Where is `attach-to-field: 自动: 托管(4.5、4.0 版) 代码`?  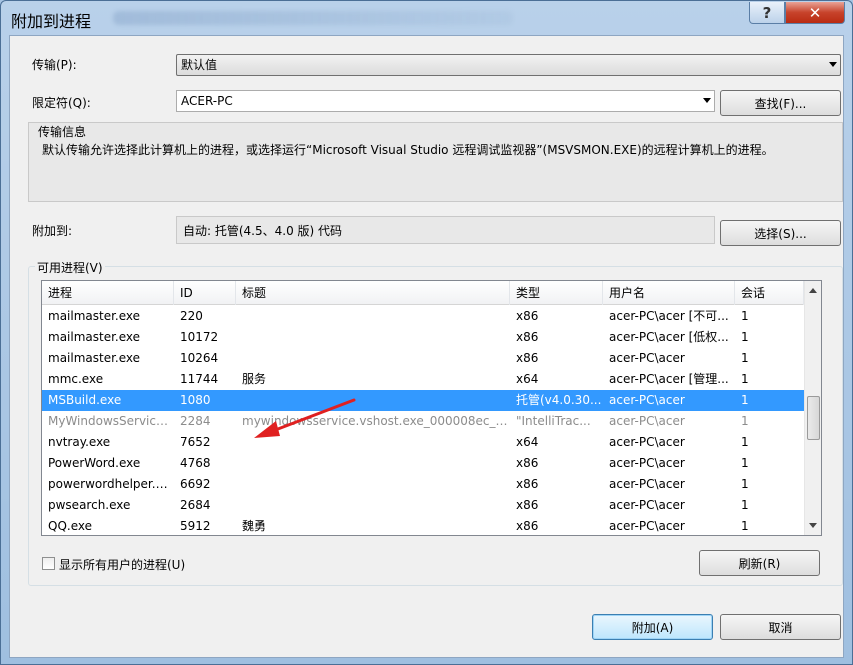 attach-to-field: 自动: 托管(4.5、4.0 版) 代码 is located at coordinates (445, 230).